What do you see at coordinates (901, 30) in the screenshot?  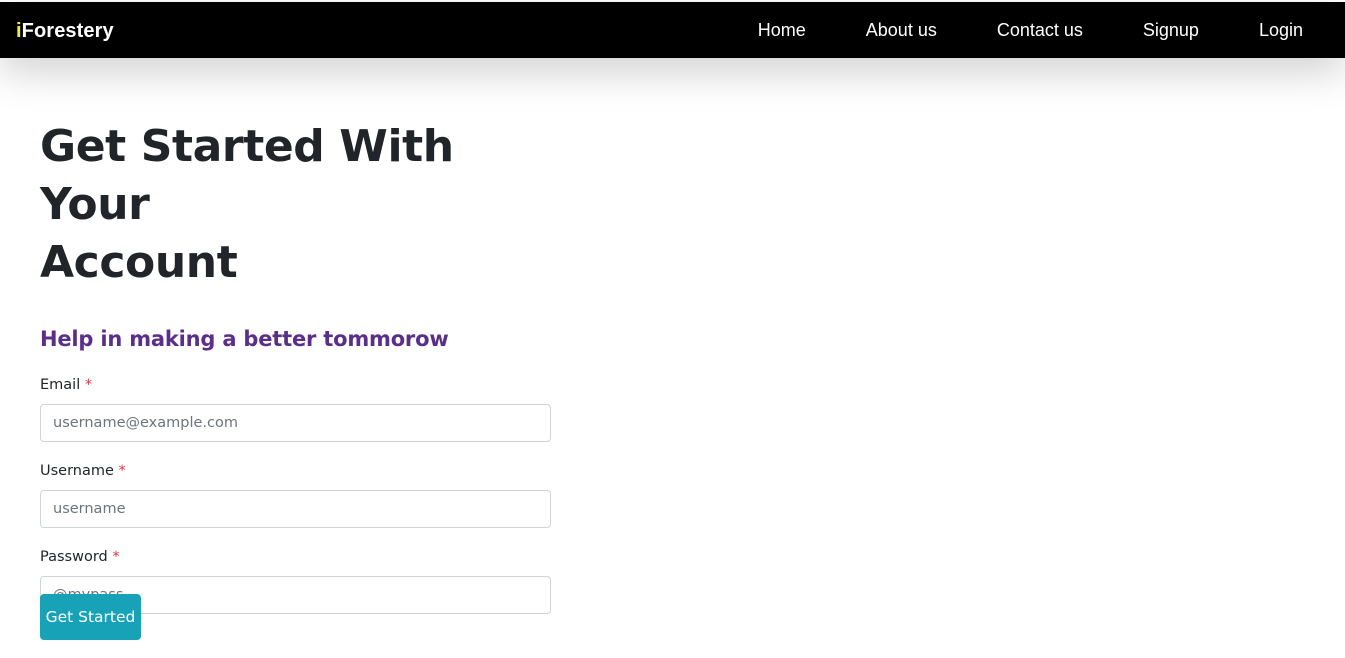 I see `nav-link-about-us: About us` at bounding box center [901, 30].